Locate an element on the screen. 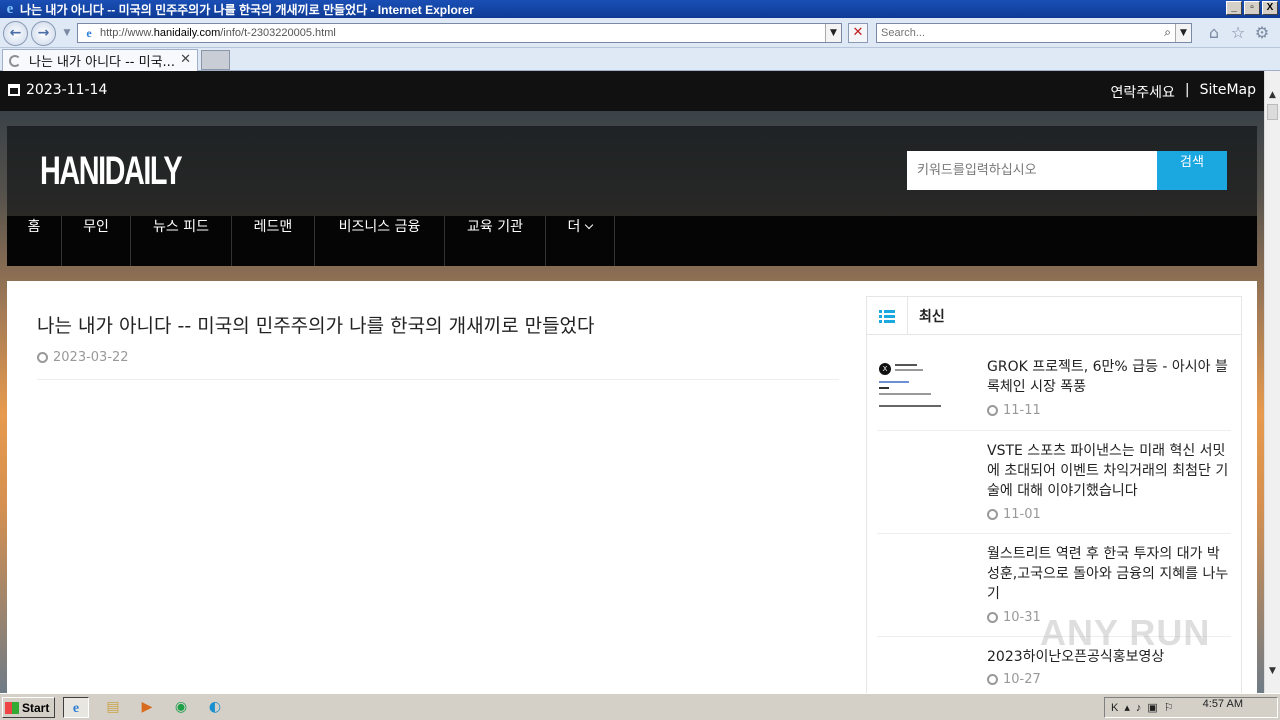 This screenshot has width=1280, height=720. browser-search-box: ⌕ ▼ is located at coordinates (1034, 33).